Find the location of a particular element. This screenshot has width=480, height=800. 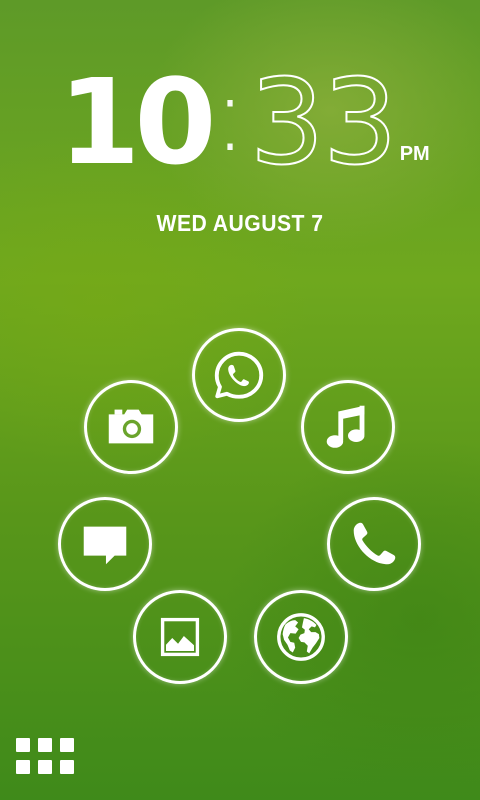

camera-icon is located at coordinates (131, 426).